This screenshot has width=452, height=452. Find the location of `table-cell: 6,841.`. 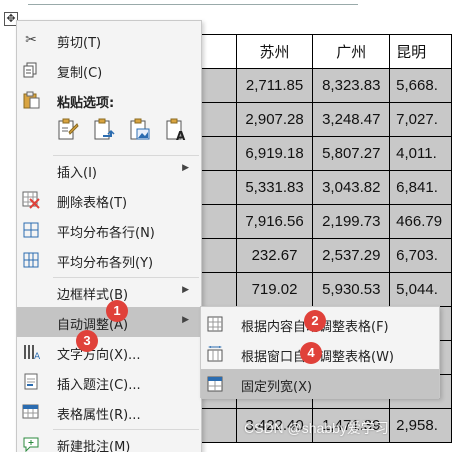

table-cell: 6,841. is located at coordinates (420, 187).